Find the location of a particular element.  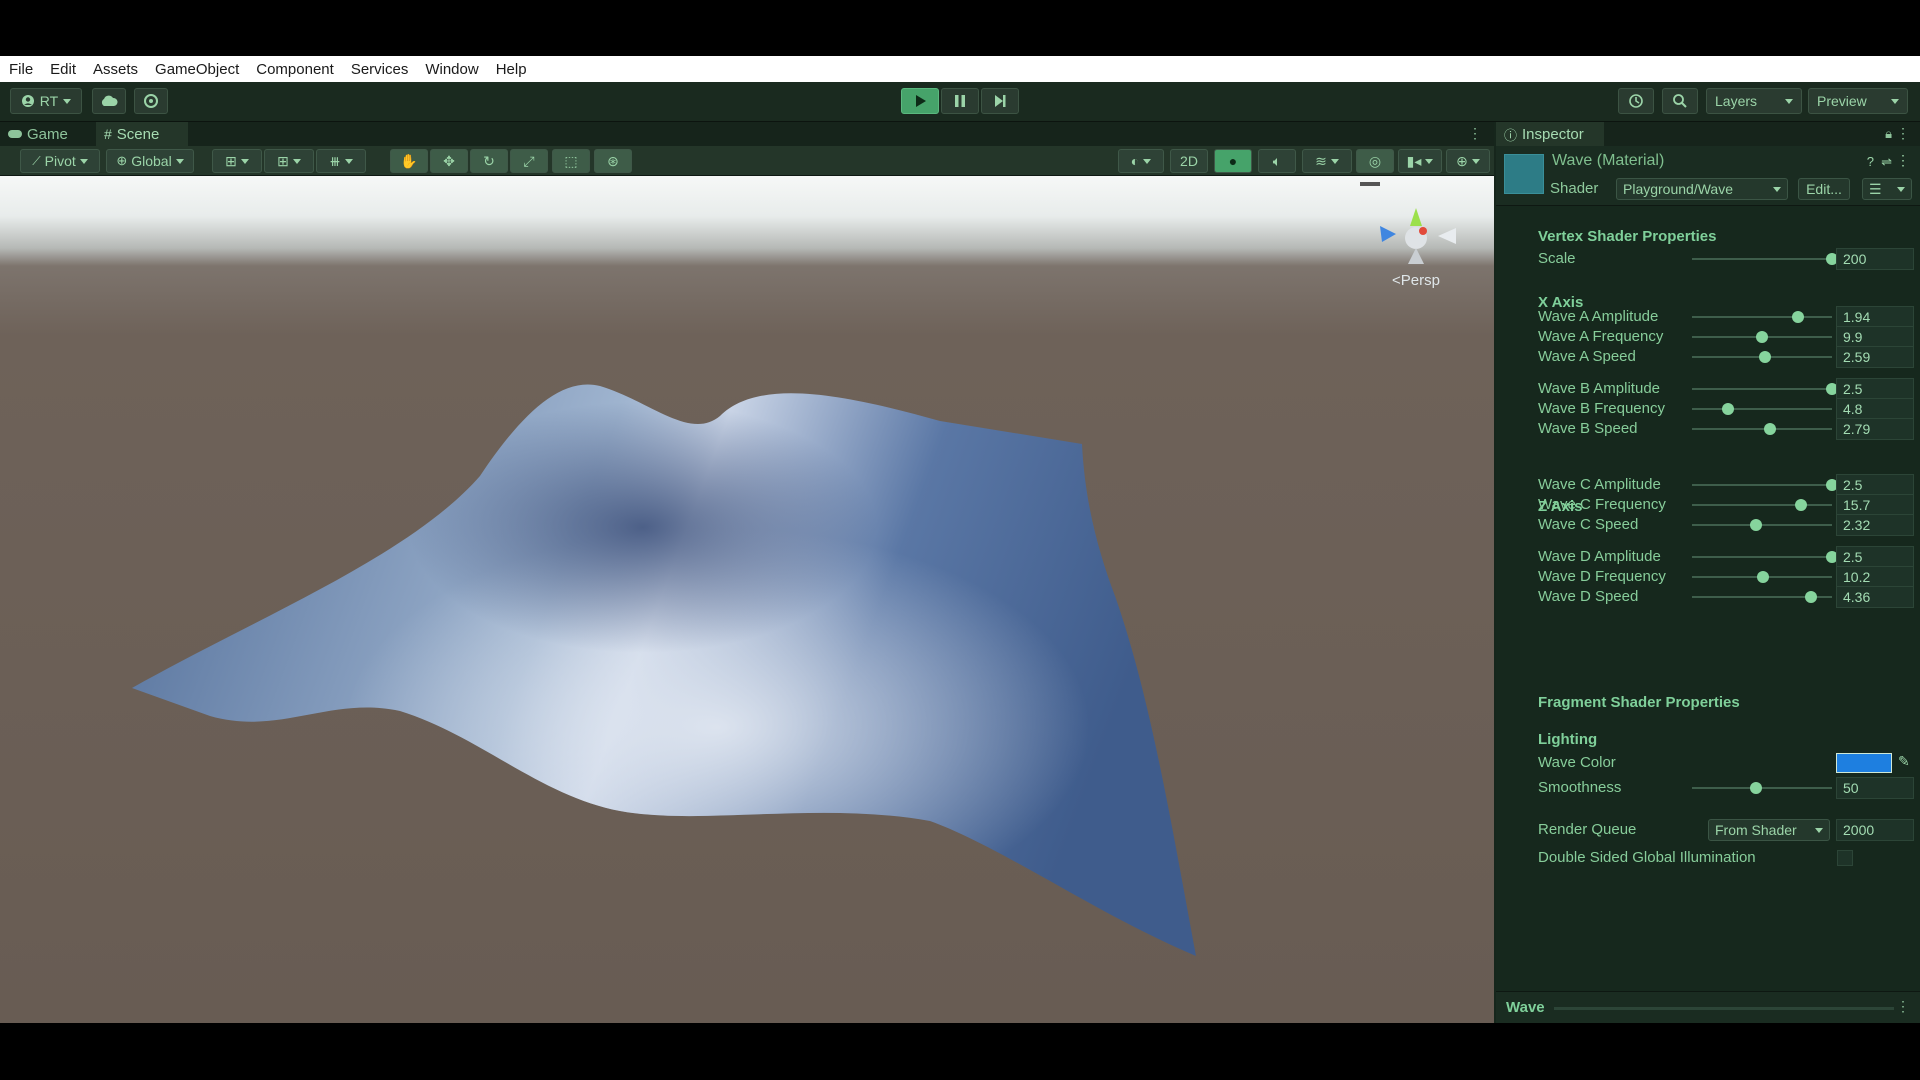

grid-dropdown: ⊞ is located at coordinates (289, 161).